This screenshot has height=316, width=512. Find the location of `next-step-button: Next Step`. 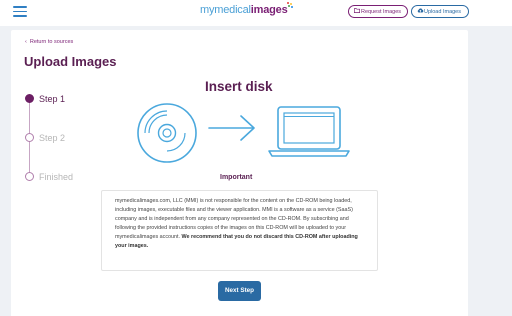

next-step-button: Next Step is located at coordinates (239, 291).